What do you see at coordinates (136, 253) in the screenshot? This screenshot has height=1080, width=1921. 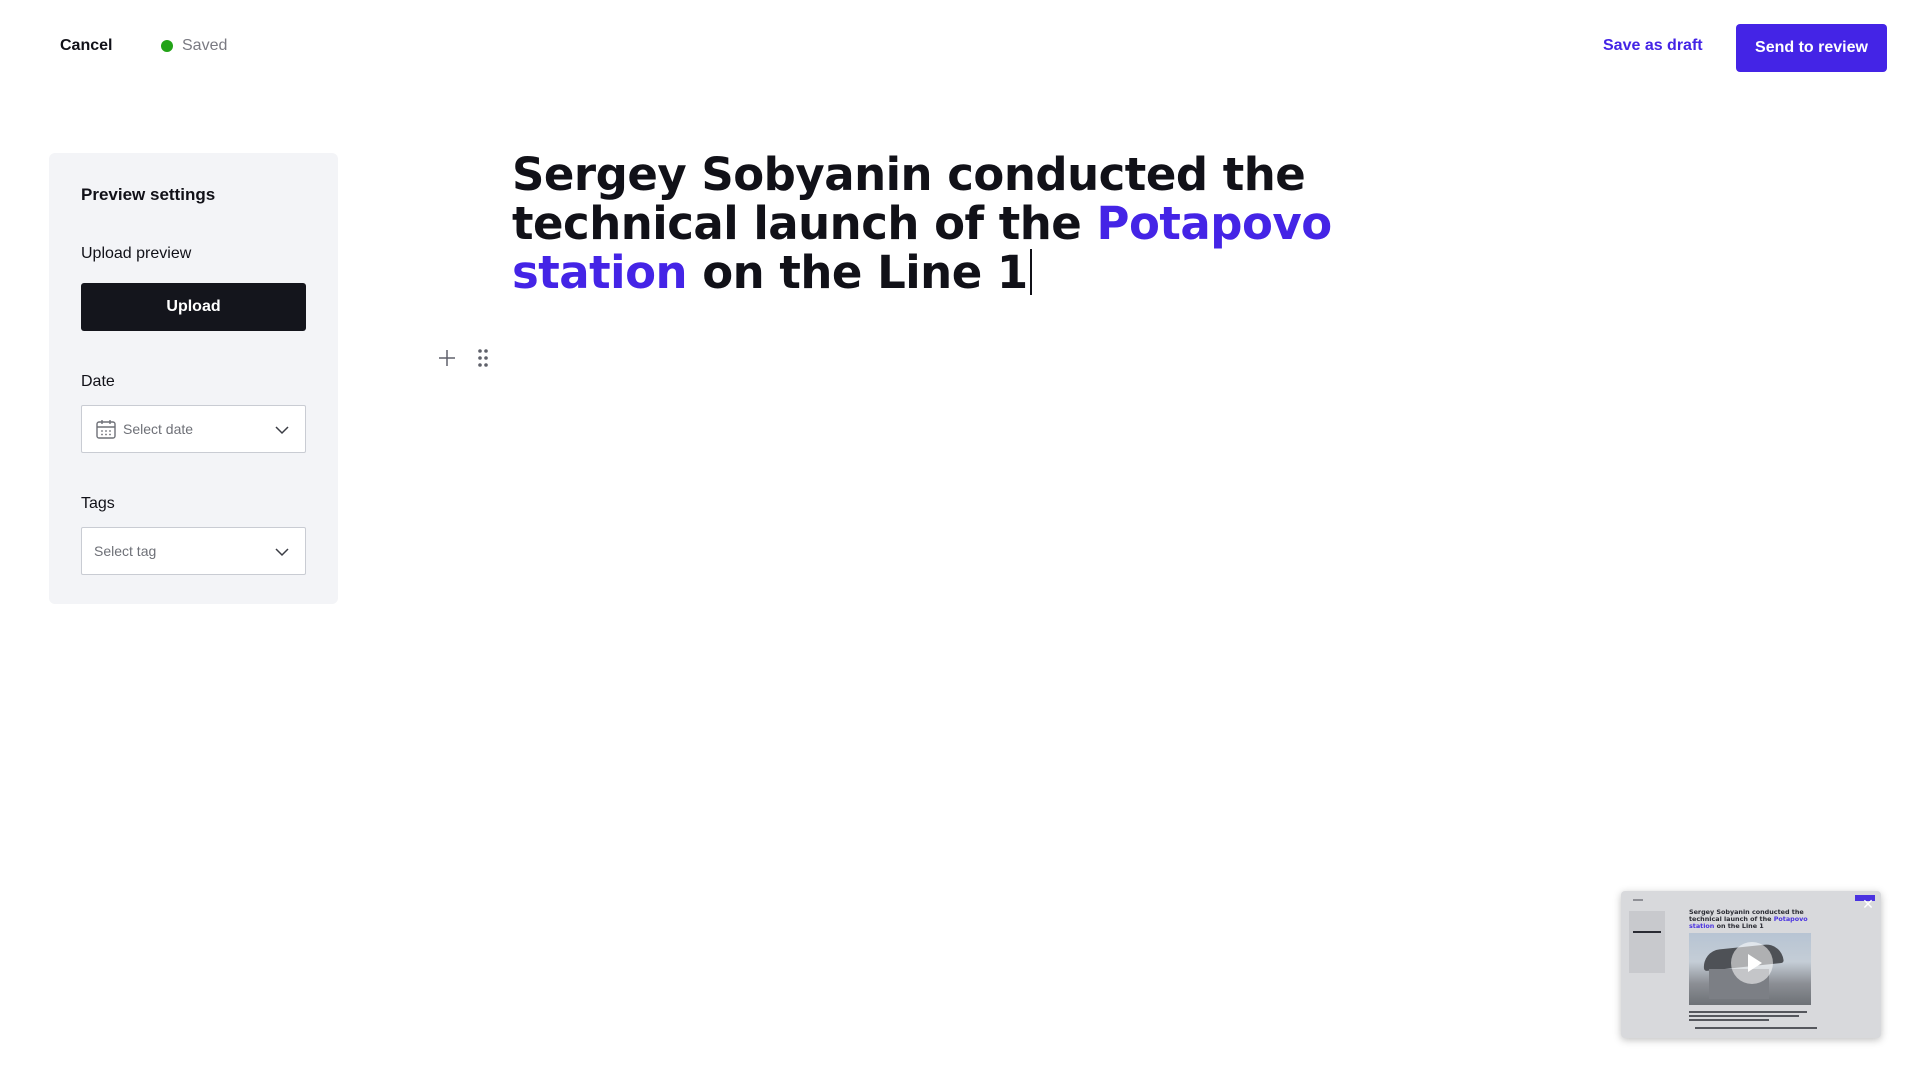 I see `upload-preview-label: Upload preview` at bounding box center [136, 253].